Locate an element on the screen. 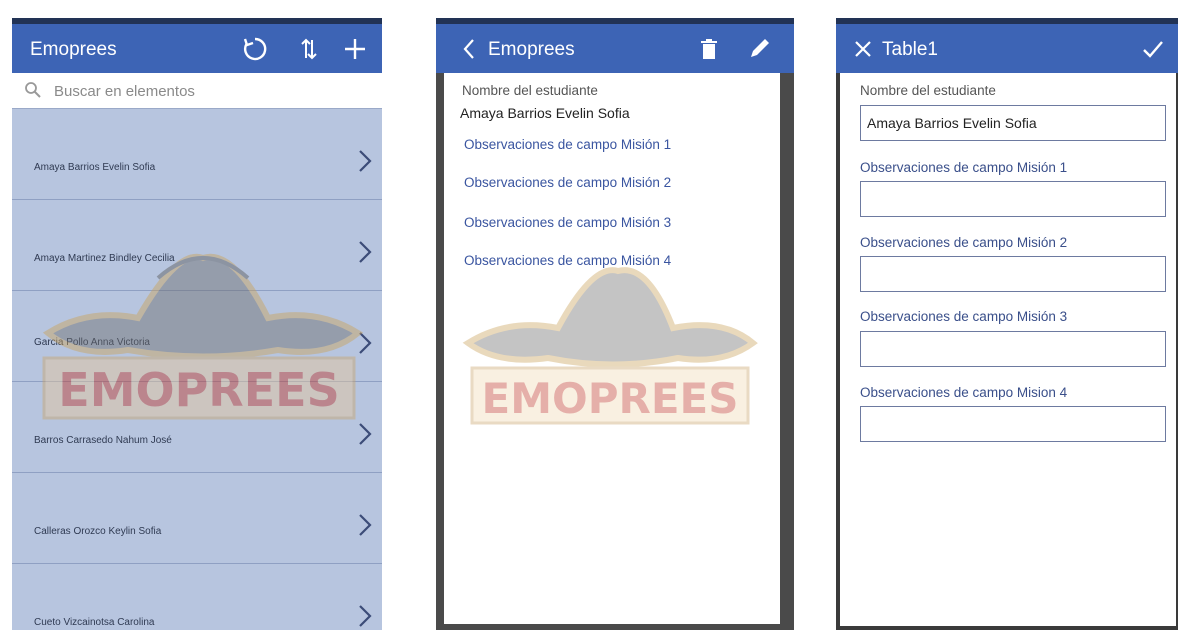 This screenshot has width=1178, height=635. list-item: Garcia Pollo Anna Victoria is located at coordinates (197, 336).